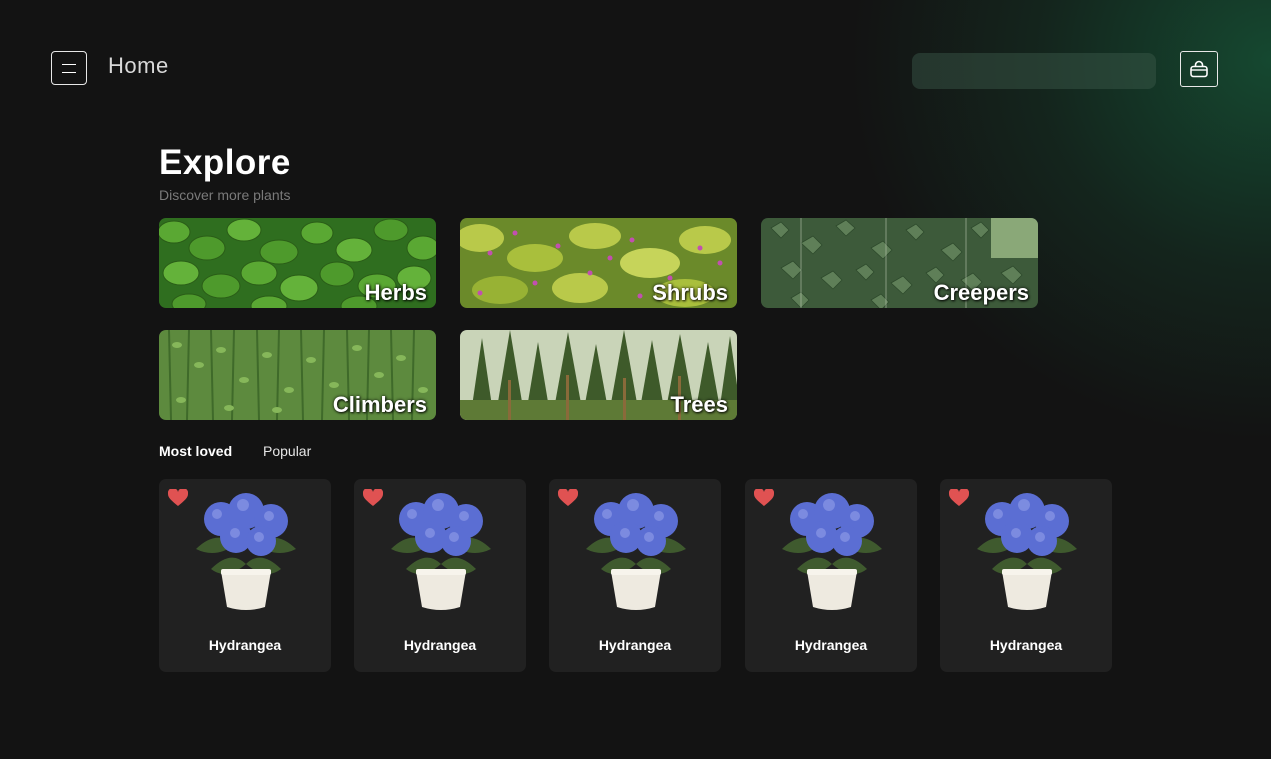 The width and height of the screenshot is (1271, 759). Describe the element at coordinates (195, 451) in the screenshot. I see `tab-most-loved: Most loved` at that location.